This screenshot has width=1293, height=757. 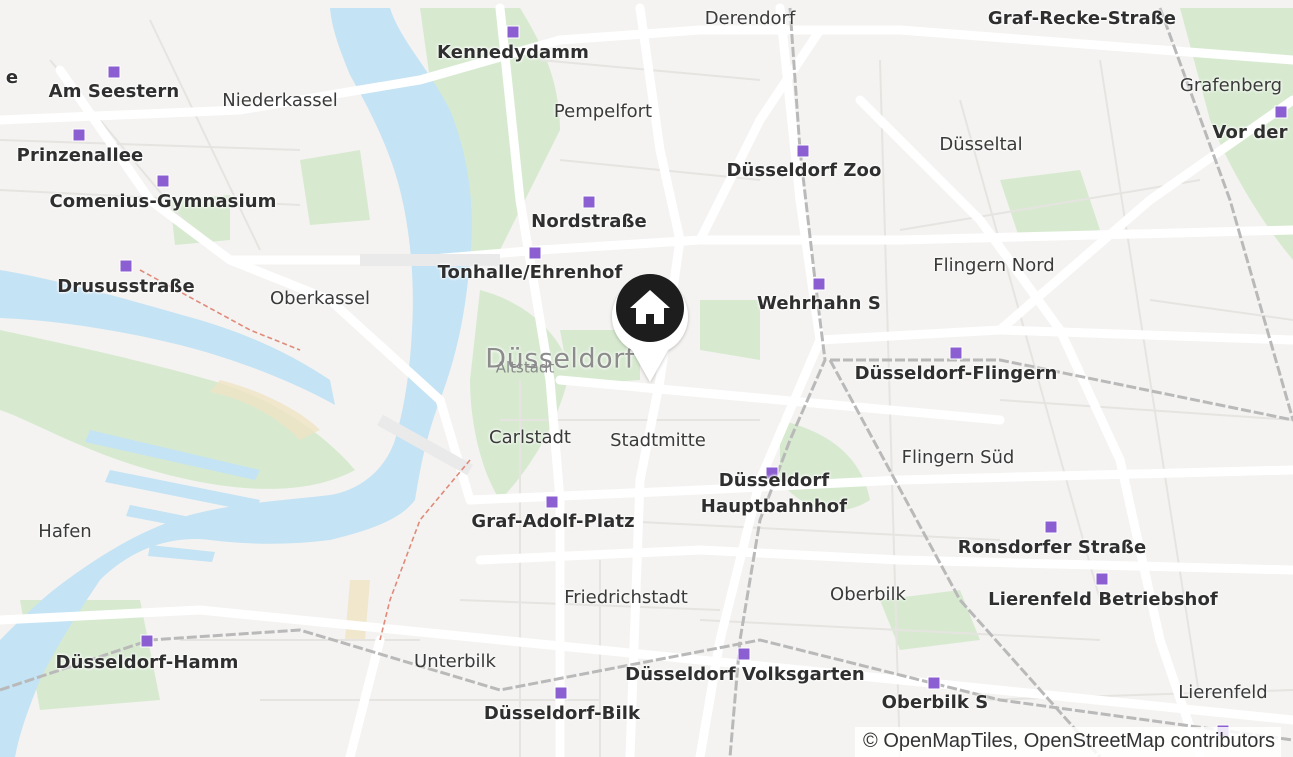 I want to click on district-label: Oberbilk, so click(x=868, y=594).